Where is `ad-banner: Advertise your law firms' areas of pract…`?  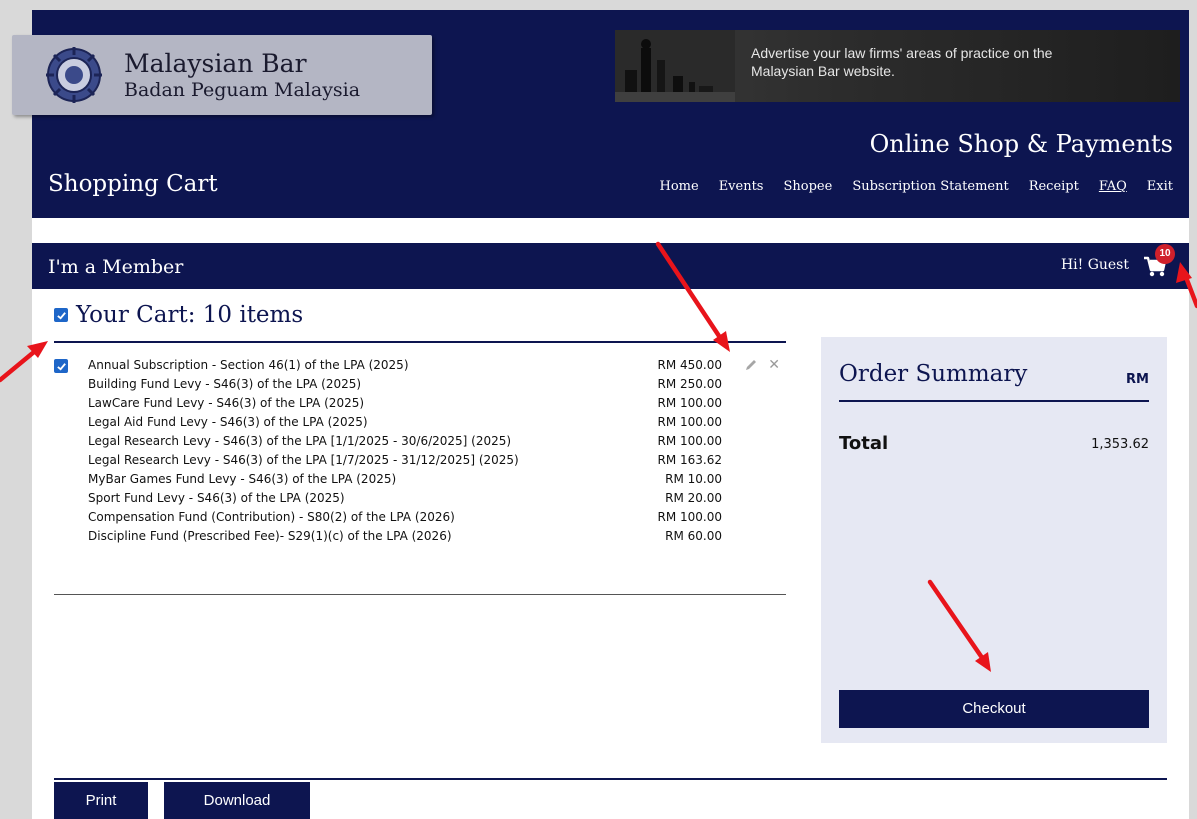 ad-banner: Advertise your law firms' areas of pract… is located at coordinates (897, 66).